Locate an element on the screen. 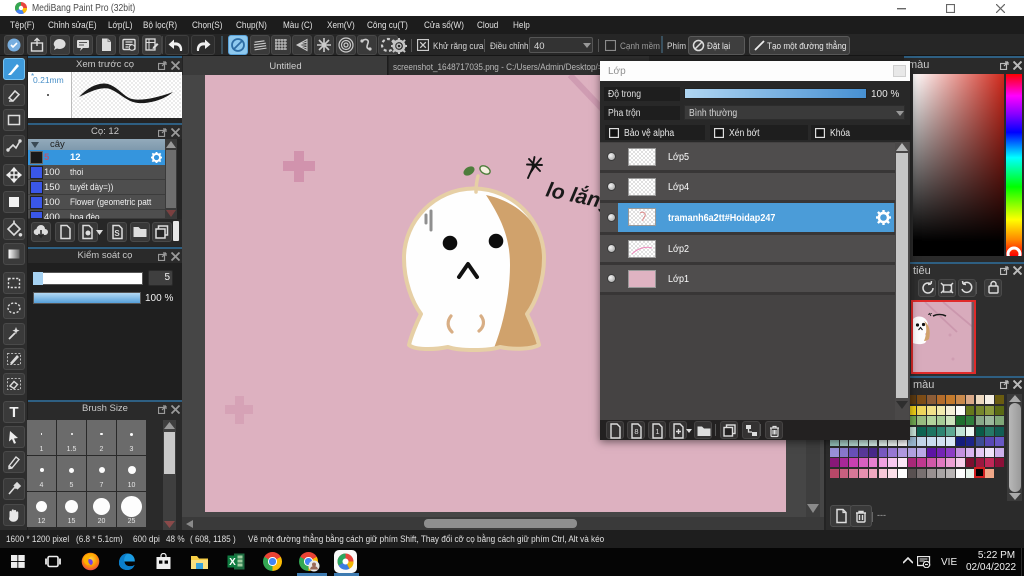 The height and width of the screenshot is (576, 1024). svg-text: T is located at coordinates (13, 412).